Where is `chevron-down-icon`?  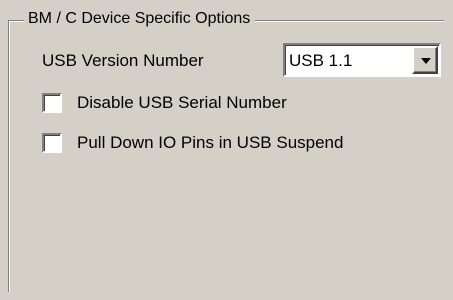
chevron-down-icon is located at coordinates (426, 61).